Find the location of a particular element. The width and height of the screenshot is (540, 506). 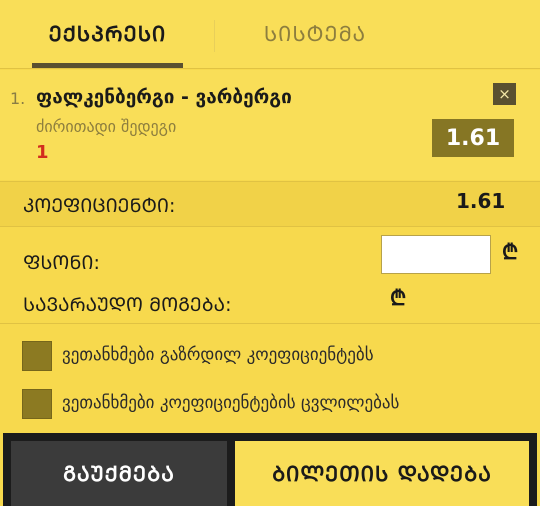

accept-odds-change-checkbox is located at coordinates (37, 404).